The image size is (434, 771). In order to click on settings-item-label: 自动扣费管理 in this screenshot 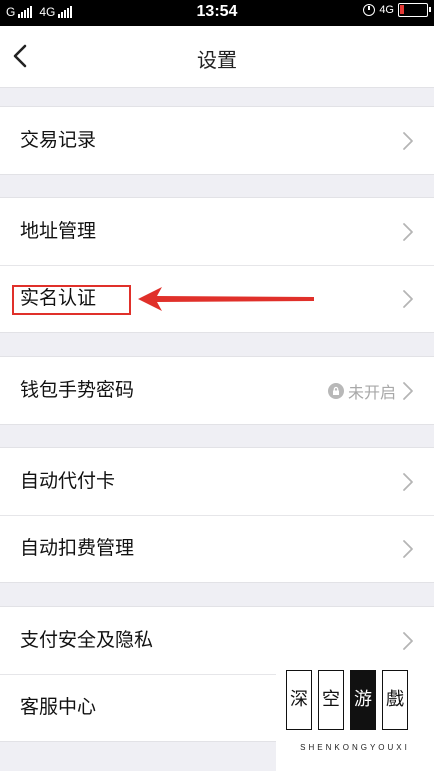, I will do `click(77, 548)`.